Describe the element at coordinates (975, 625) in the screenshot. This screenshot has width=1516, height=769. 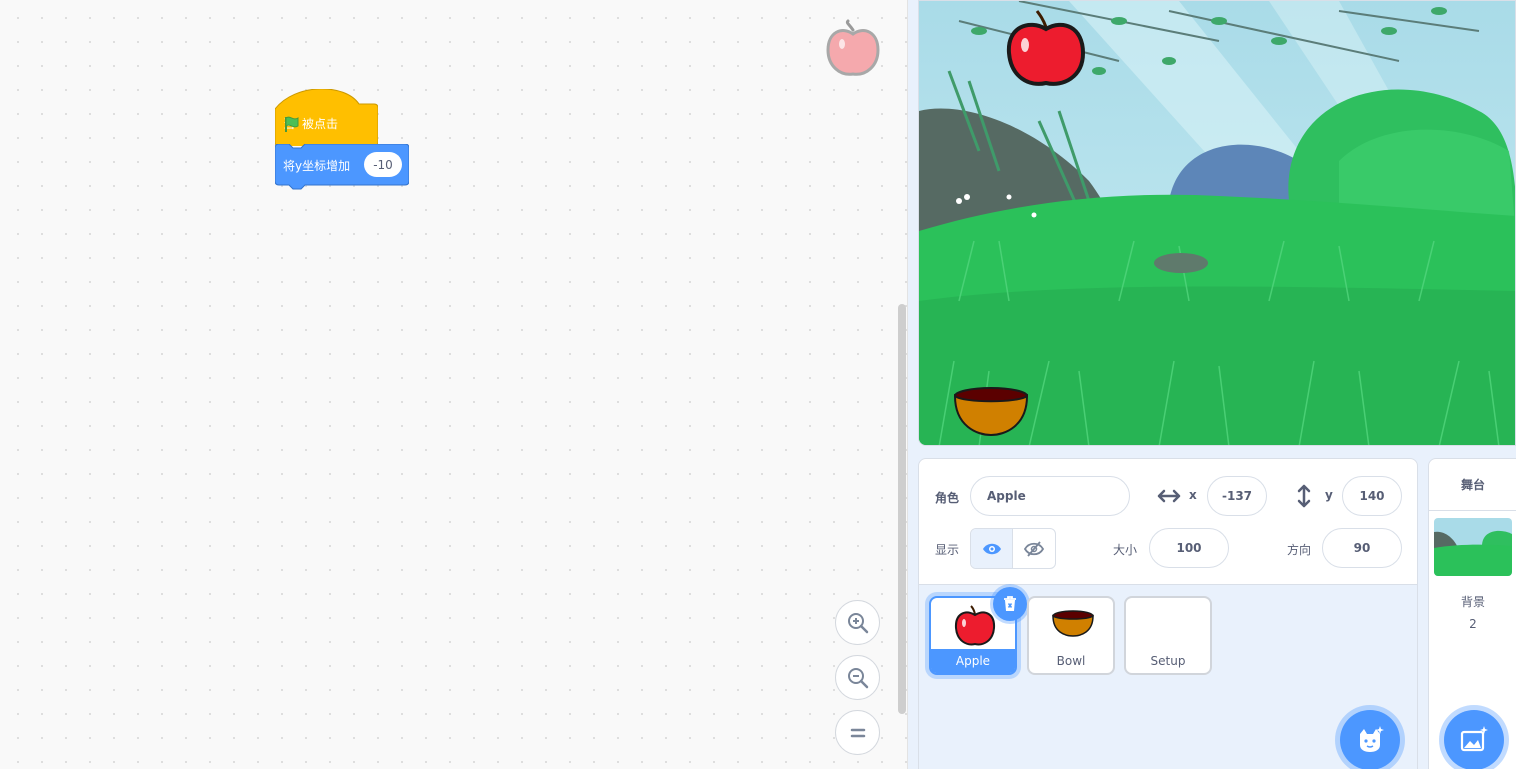
I see `apple-thumbnail` at that location.